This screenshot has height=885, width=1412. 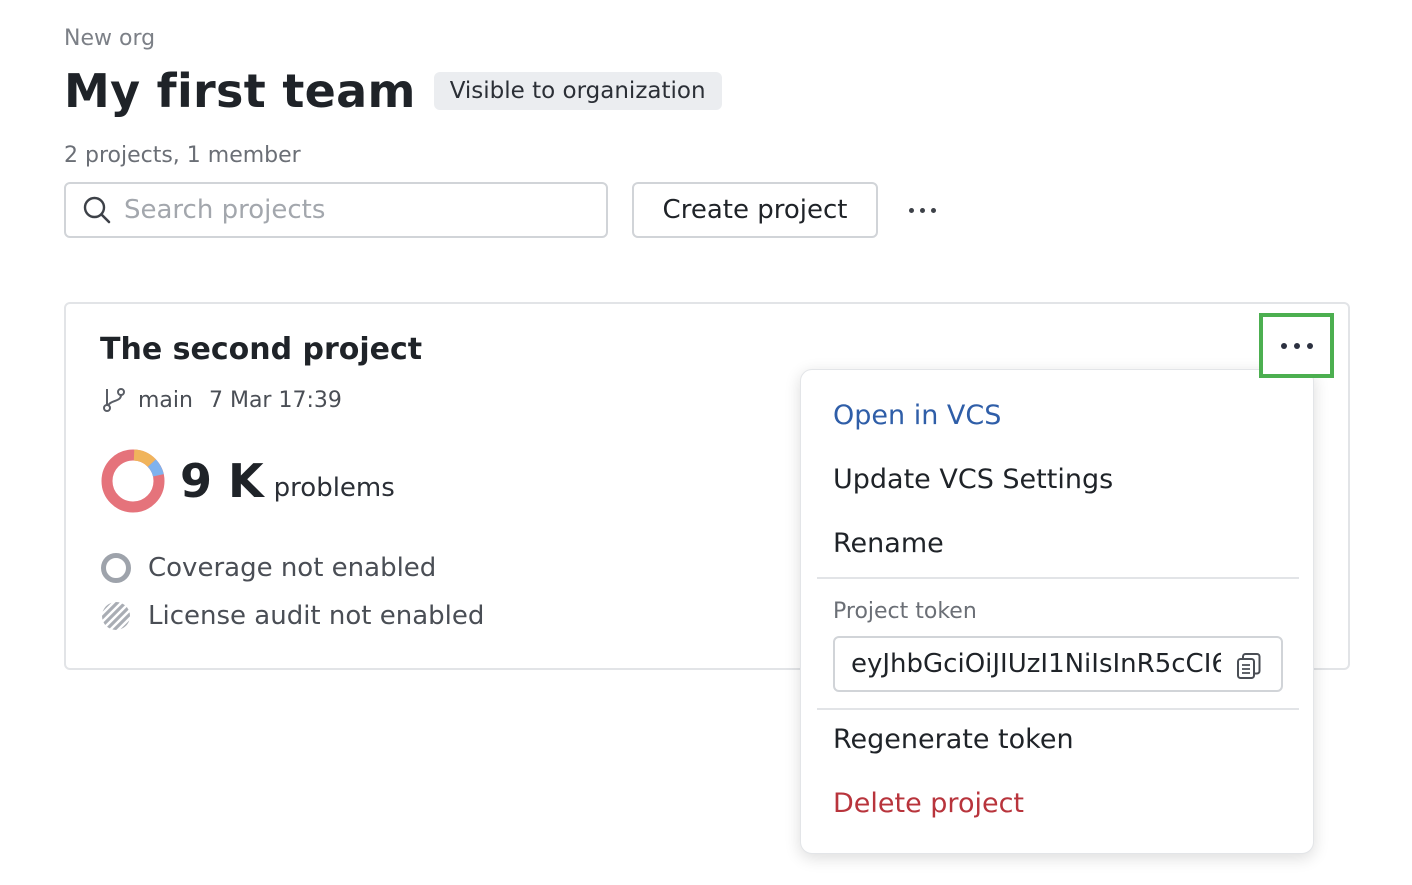 I want to click on license-status: License audit not enabled, so click(x=292, y=616).